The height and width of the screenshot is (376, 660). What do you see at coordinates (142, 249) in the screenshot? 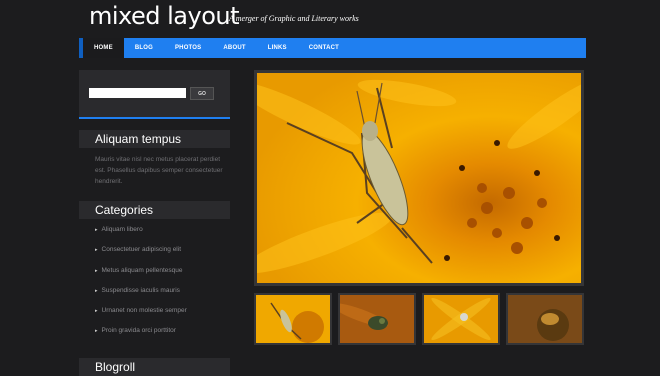
I see `category-link: Consectetuer adipiscing elit` at bounding box center [142, 249].